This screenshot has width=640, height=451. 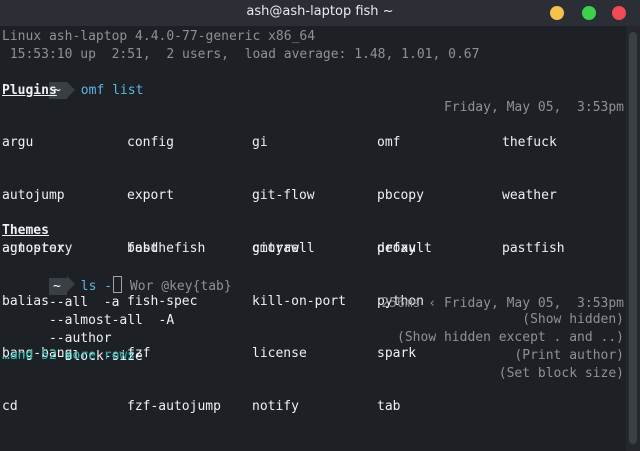 What do you see at coordinates (174, 407) in the screenshot?
I see `plugin-item: fzf-autojump` at bounding box center [174, 407].